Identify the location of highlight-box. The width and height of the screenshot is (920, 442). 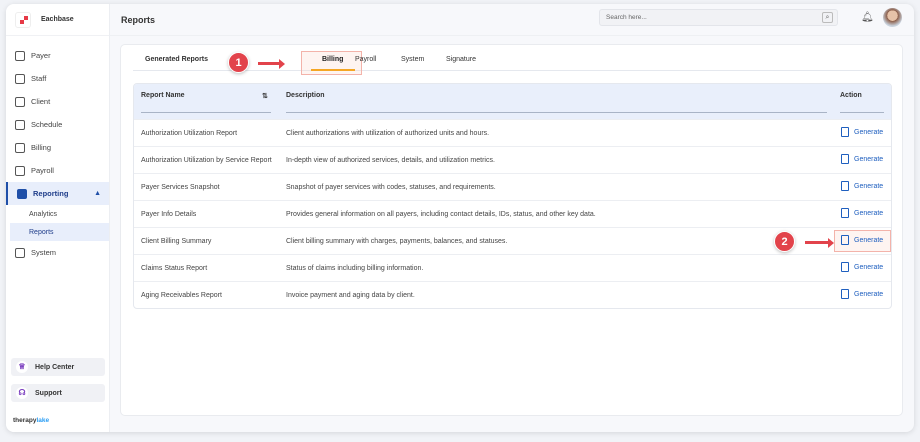
(331, 63).